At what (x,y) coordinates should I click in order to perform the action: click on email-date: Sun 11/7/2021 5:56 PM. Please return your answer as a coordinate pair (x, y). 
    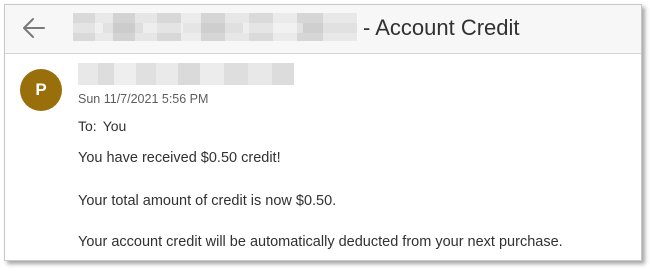
    Looking at the image, I should click on (143, 99).